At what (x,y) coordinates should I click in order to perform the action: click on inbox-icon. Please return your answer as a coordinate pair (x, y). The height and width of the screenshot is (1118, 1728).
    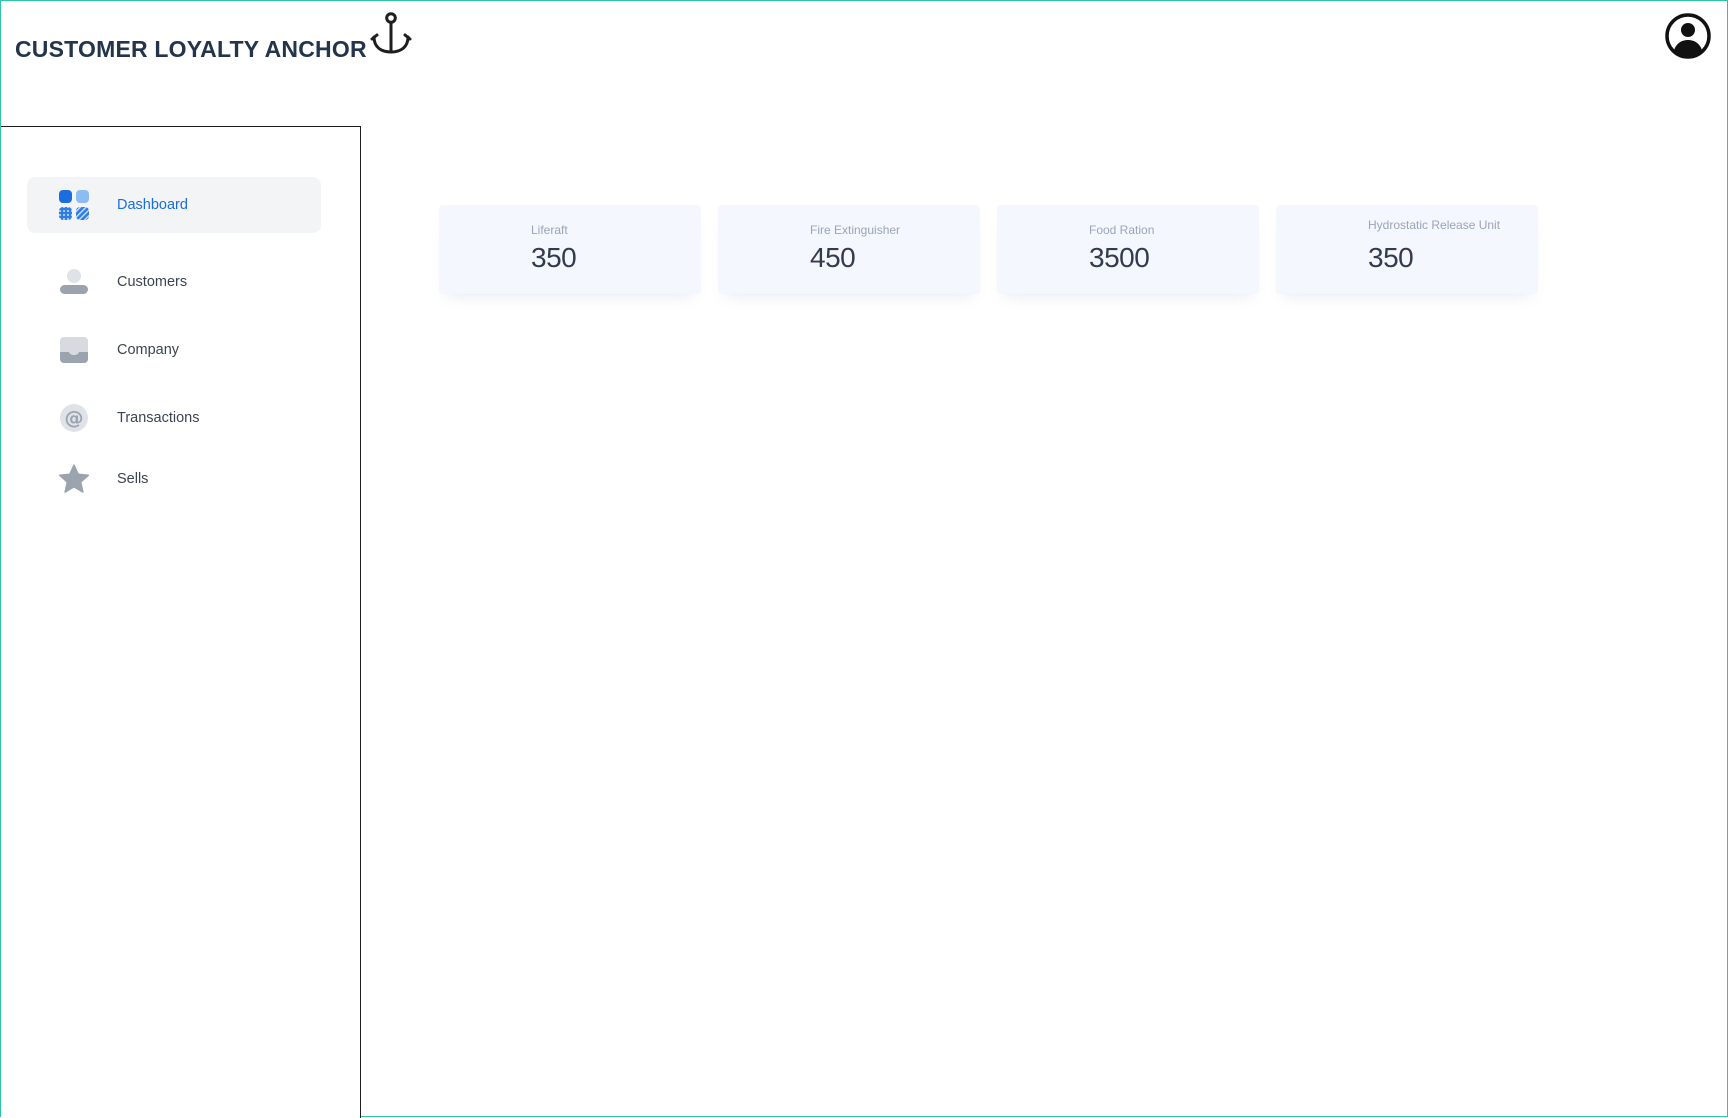
    Looking at the image, I should click on (74, 350).